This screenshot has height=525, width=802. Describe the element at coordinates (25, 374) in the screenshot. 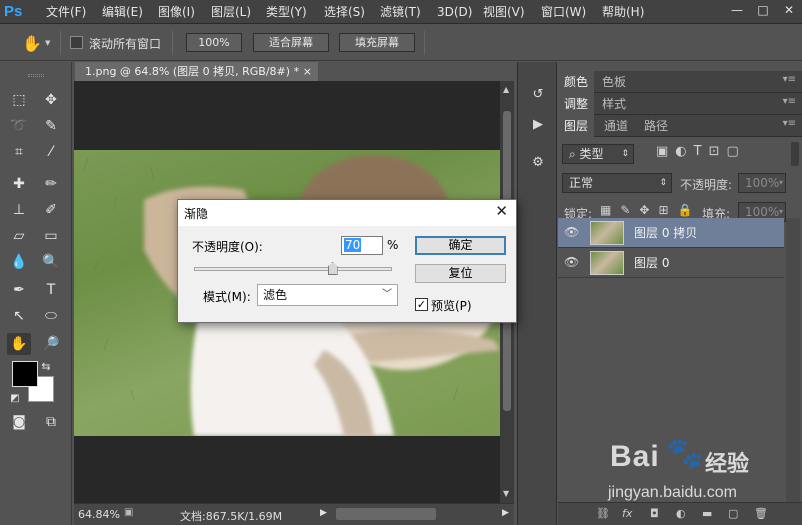

I see `foreground-color-swatch` at that location.